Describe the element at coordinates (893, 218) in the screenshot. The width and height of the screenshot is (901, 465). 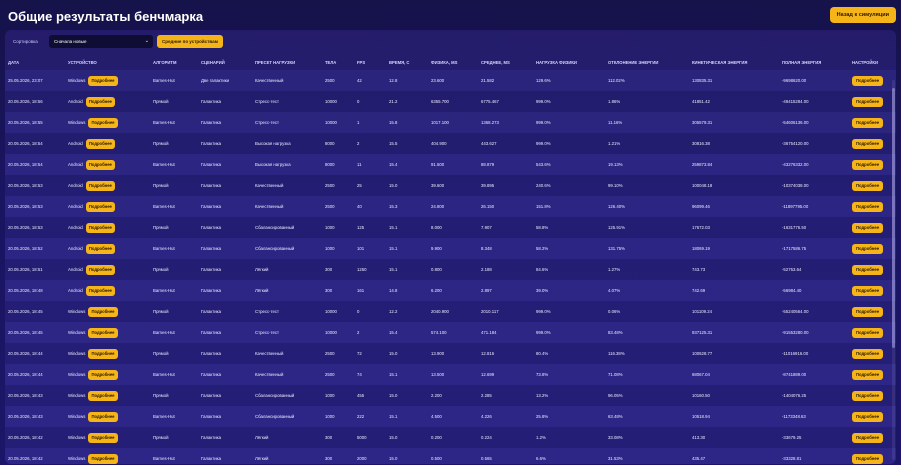
I see `scrollbar-thumb` at that location.